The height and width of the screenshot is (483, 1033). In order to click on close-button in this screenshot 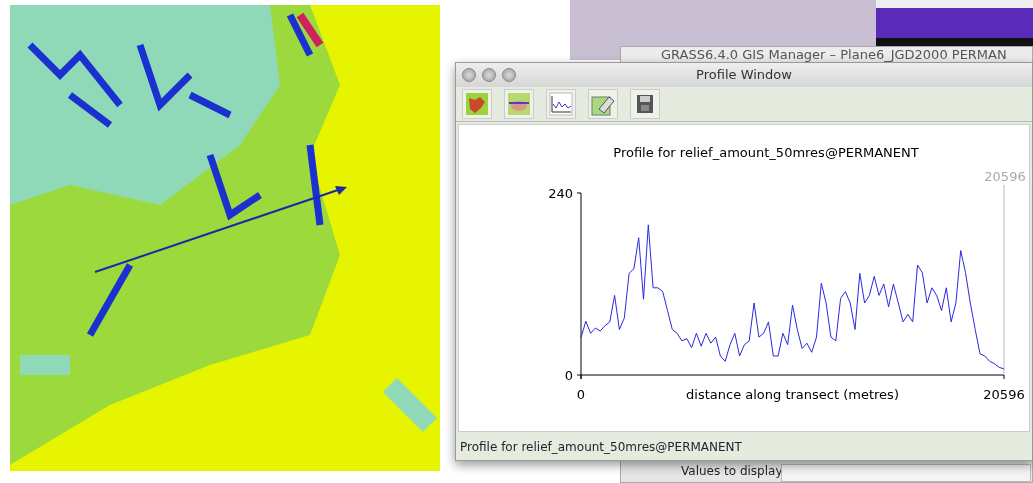, I will do `click(469, 74)`.